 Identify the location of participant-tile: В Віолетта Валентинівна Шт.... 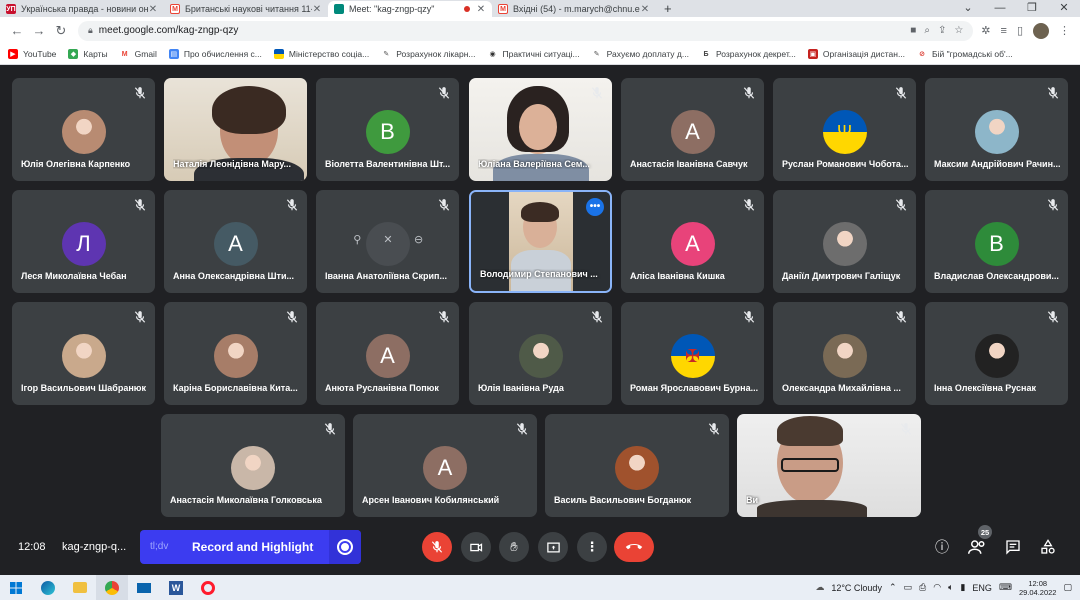
(387, 129).